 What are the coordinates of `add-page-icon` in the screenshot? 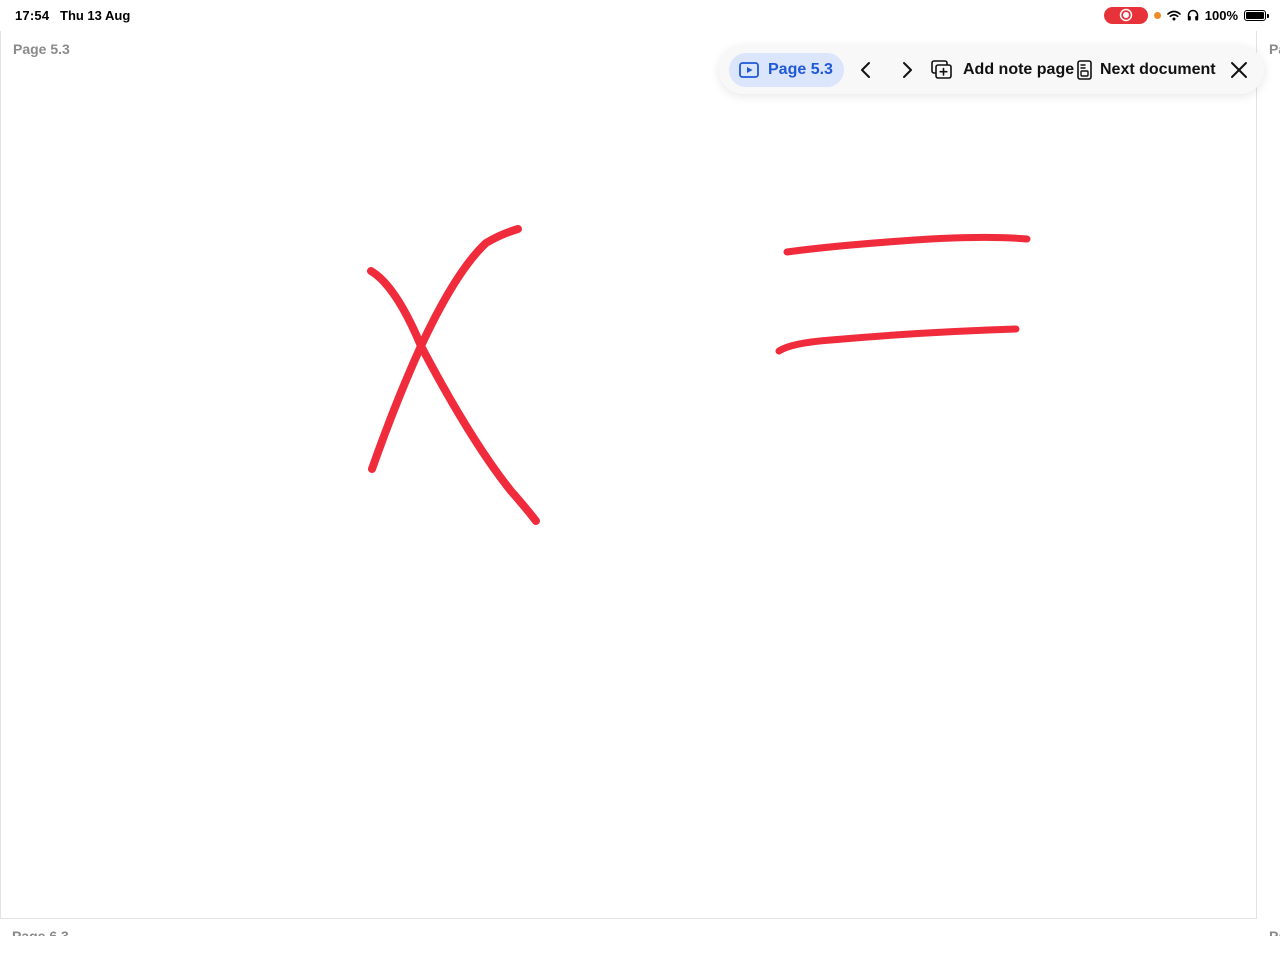 It's located at (942, 70).